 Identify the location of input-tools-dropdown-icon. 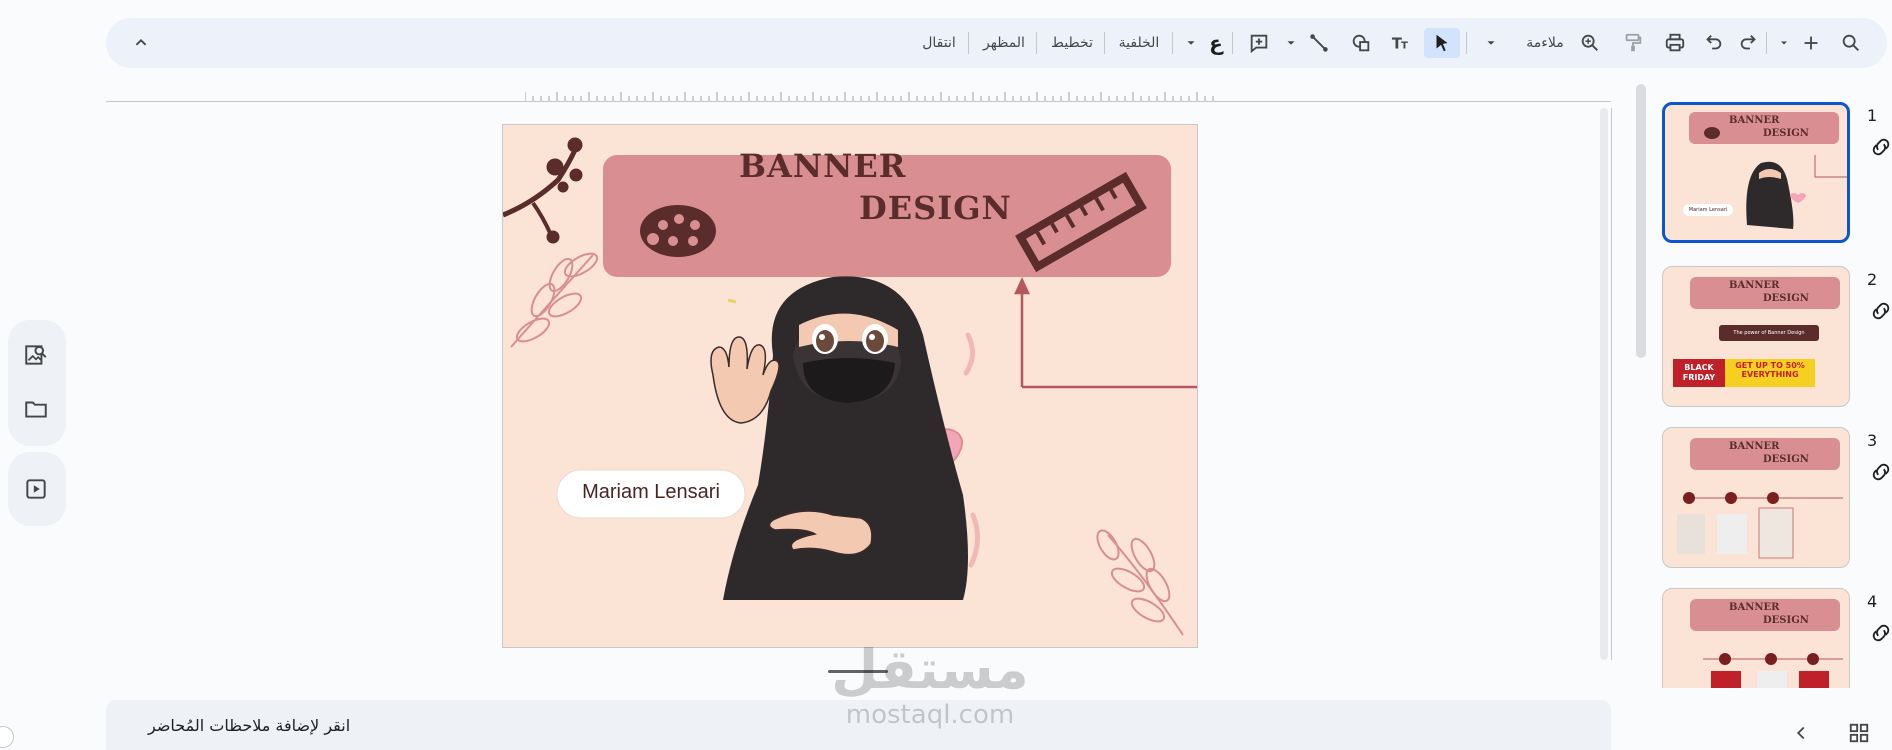
(1191, 43).